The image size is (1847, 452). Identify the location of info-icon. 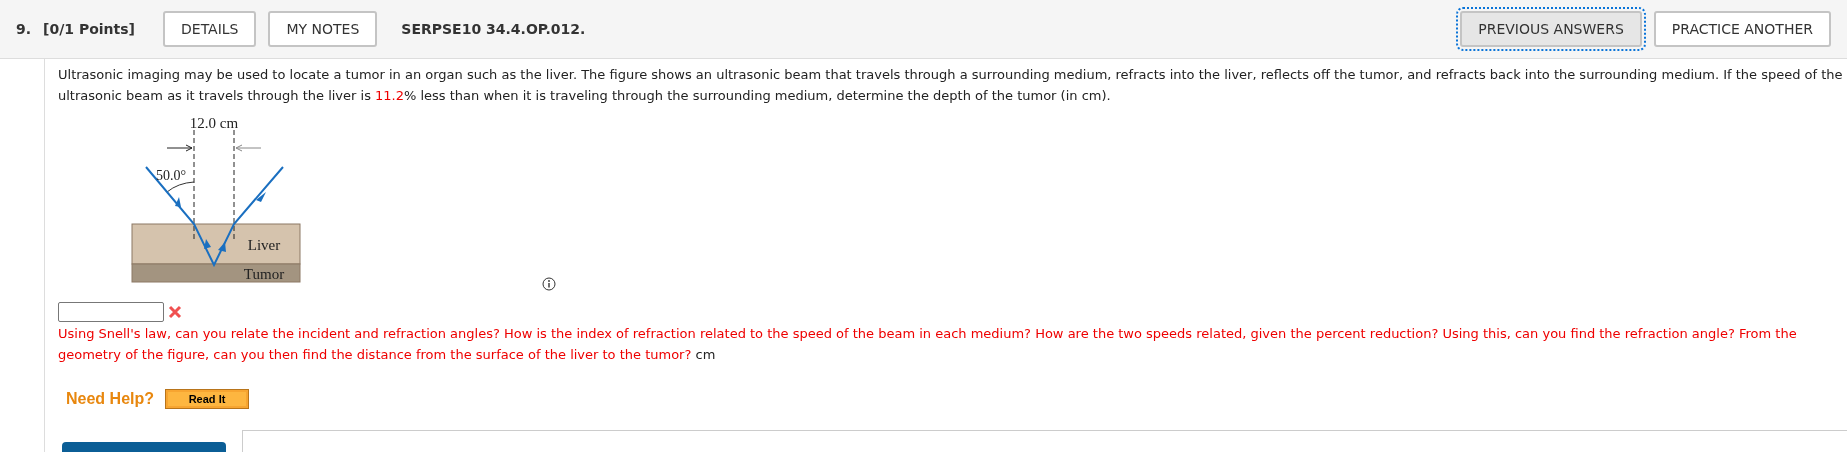
(549, 284).